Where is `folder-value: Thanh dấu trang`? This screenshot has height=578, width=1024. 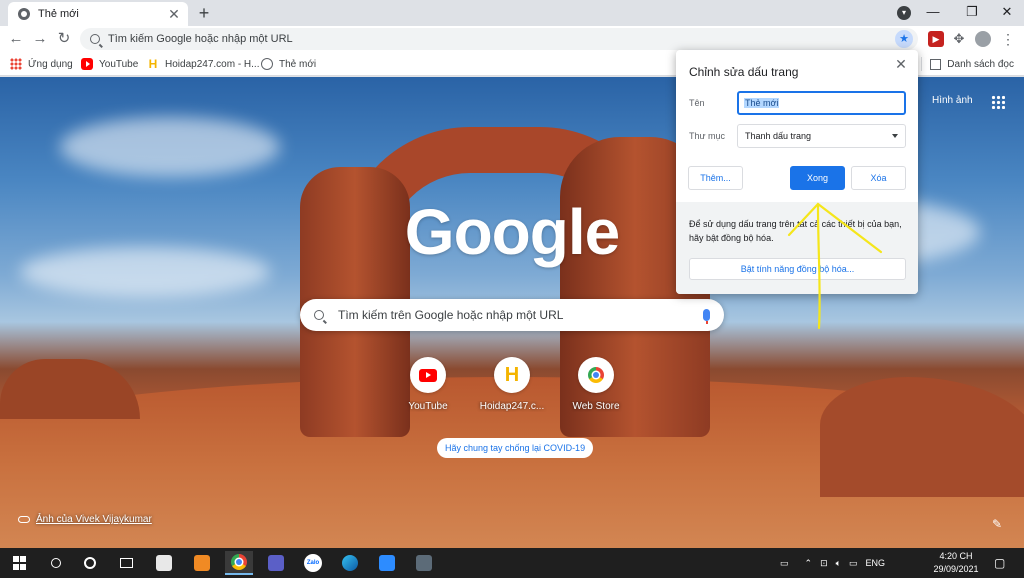 folder-value: Thanh dấu trang is located at coordinates (778, 136).